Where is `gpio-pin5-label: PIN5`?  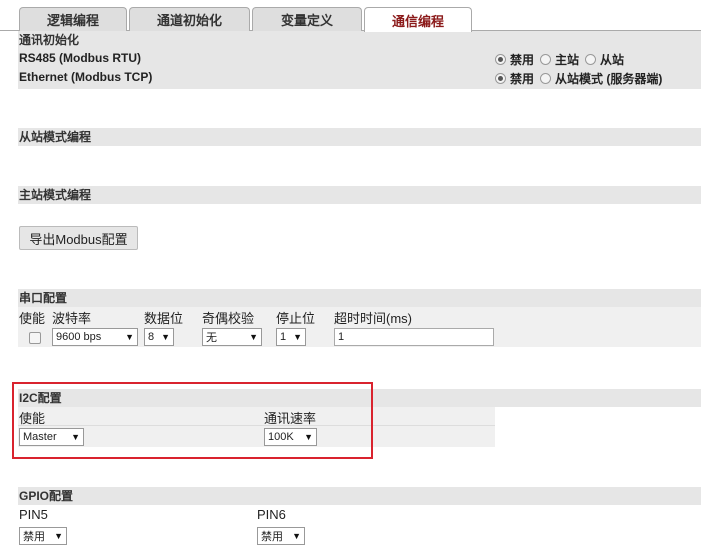 gpio-pin5-label: PIN5 is located at coordinates (33, 514).